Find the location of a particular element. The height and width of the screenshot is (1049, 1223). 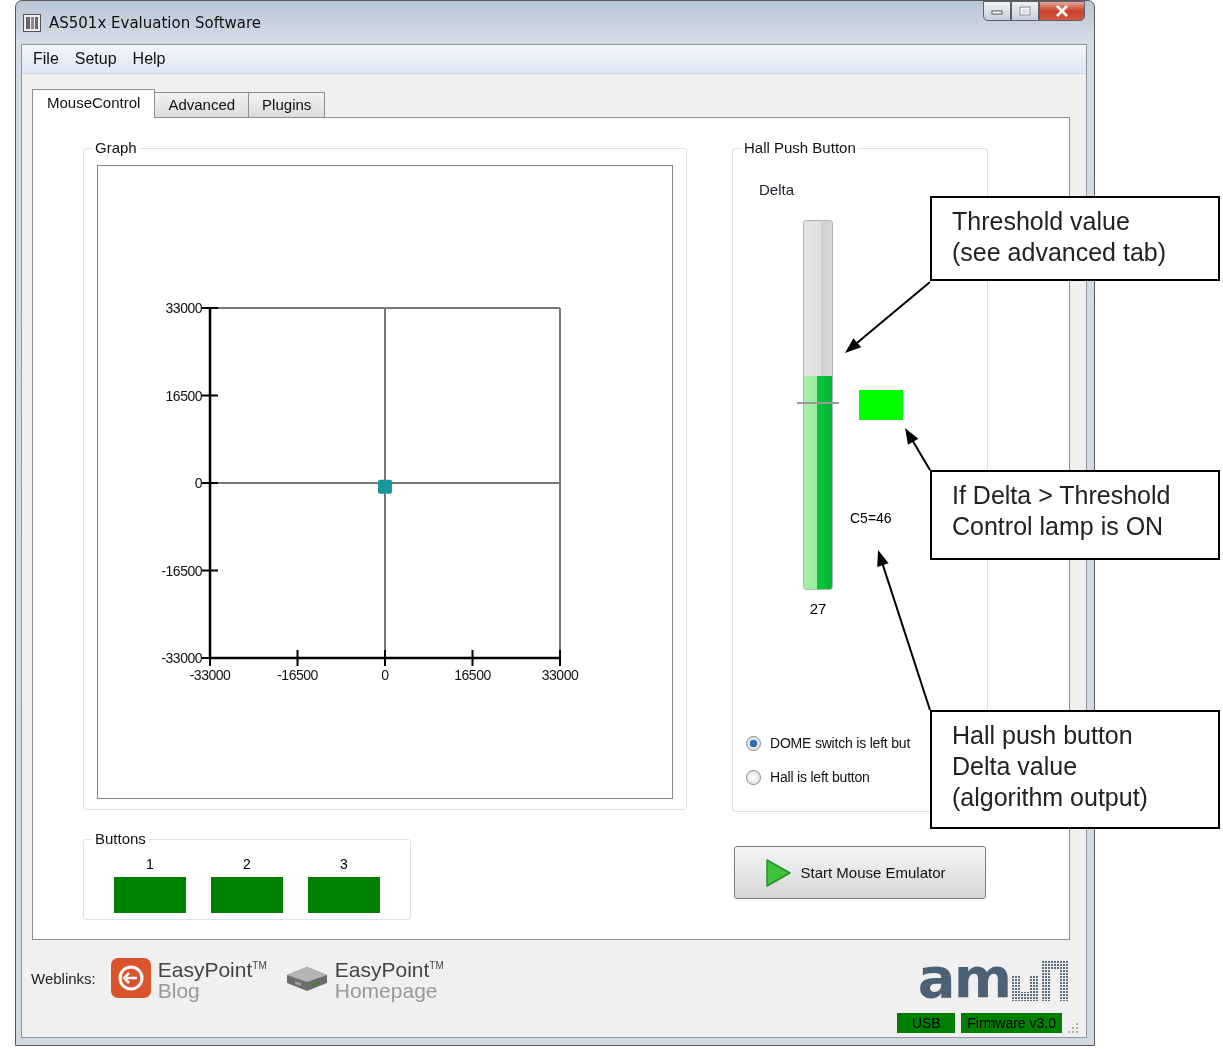

maximize-icon is located at coordinates (1025, 11).